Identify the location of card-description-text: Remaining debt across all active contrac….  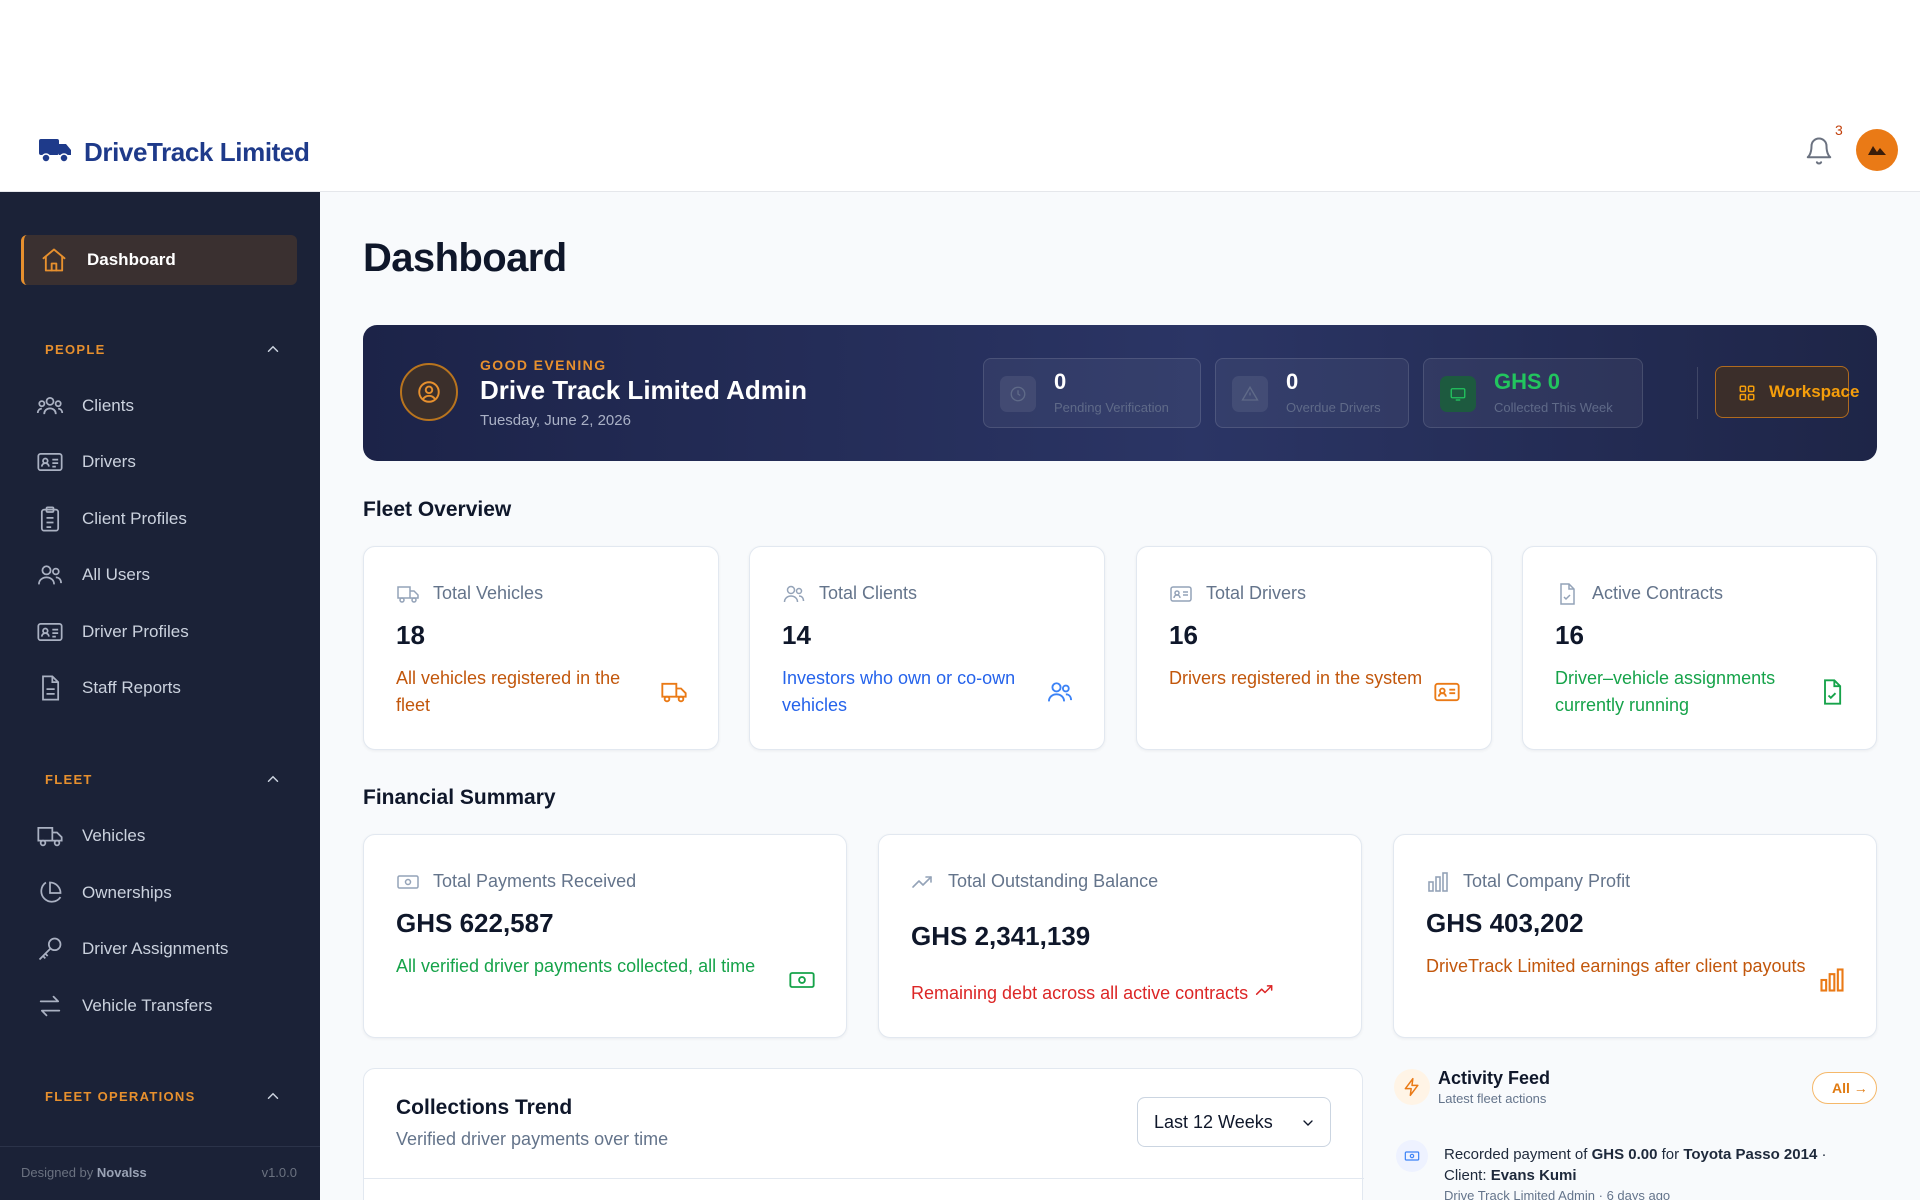
(1080, 993).